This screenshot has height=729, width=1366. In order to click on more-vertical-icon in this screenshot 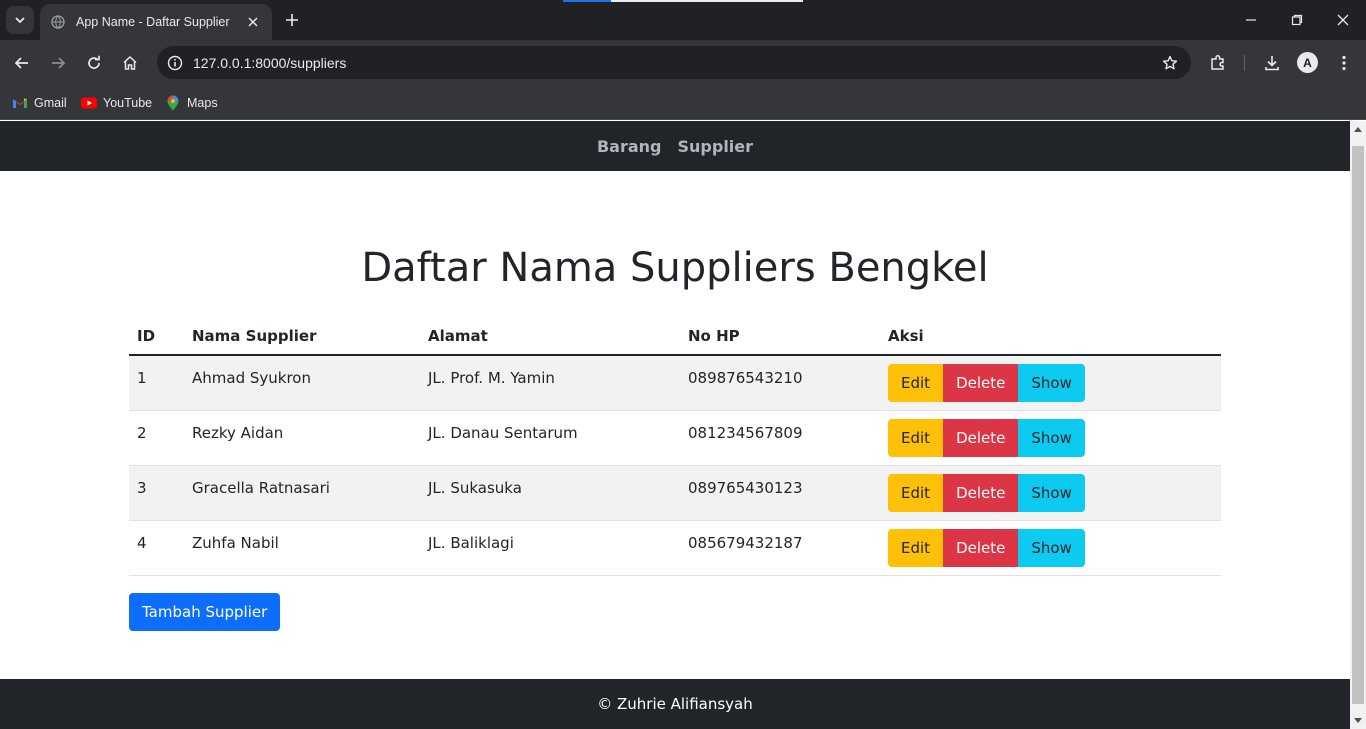, I will do `click(1344, 63)`.